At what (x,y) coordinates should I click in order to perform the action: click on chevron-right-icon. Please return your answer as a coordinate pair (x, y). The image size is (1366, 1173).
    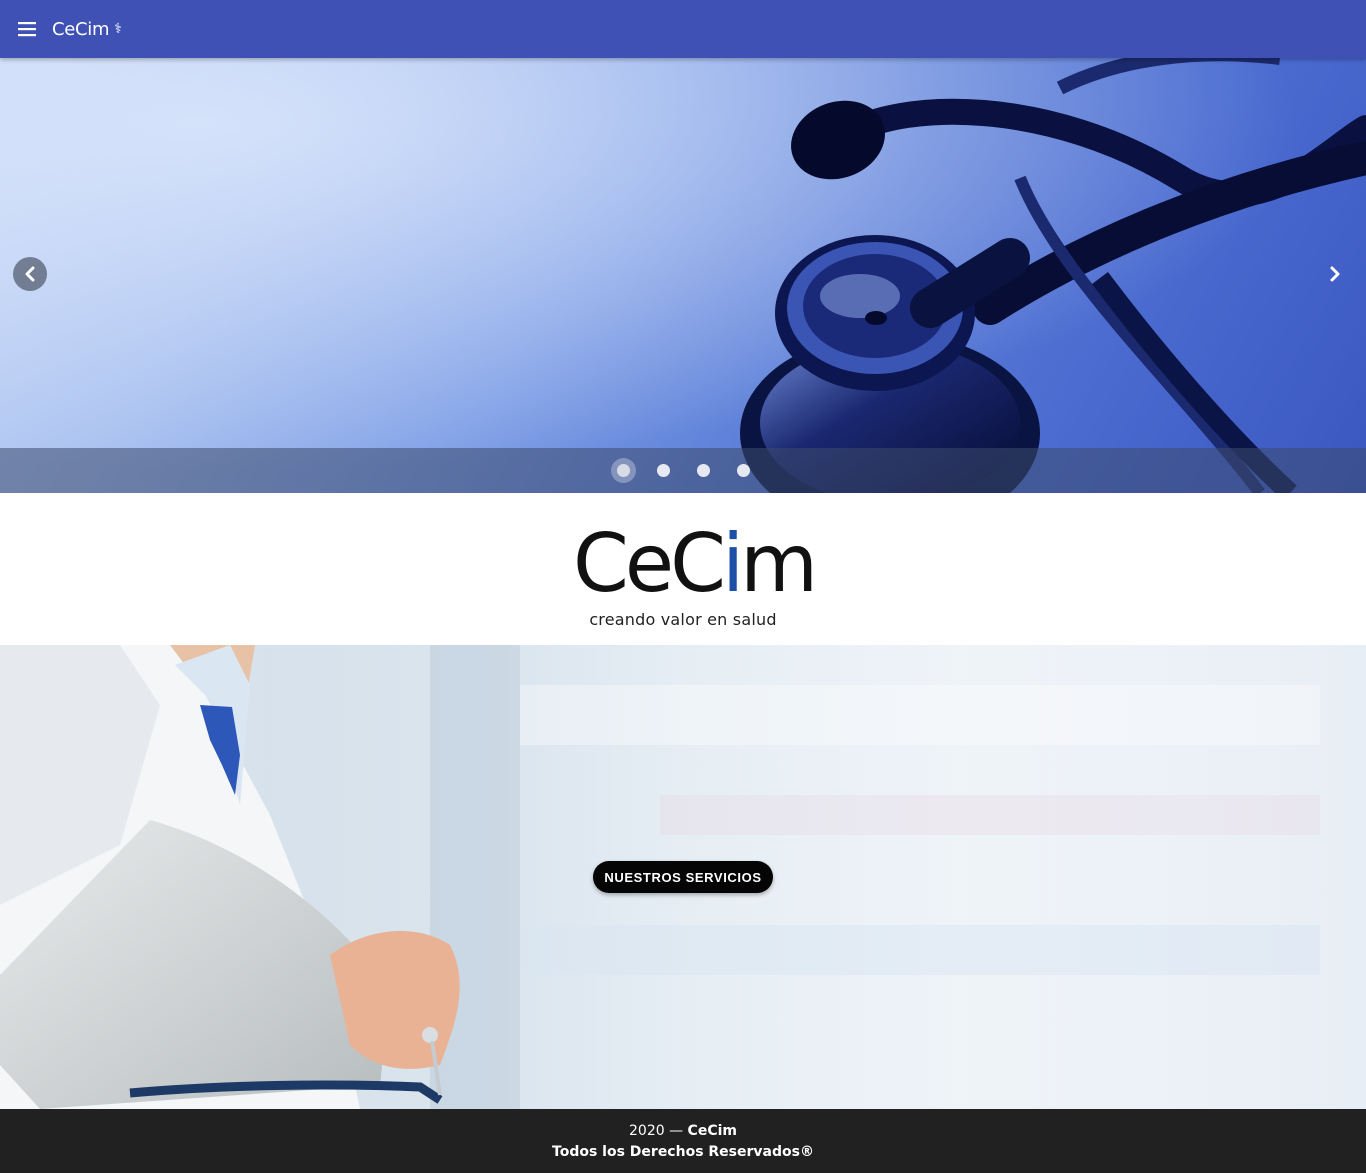
    Looking at the image, I should click on (1335, 274).